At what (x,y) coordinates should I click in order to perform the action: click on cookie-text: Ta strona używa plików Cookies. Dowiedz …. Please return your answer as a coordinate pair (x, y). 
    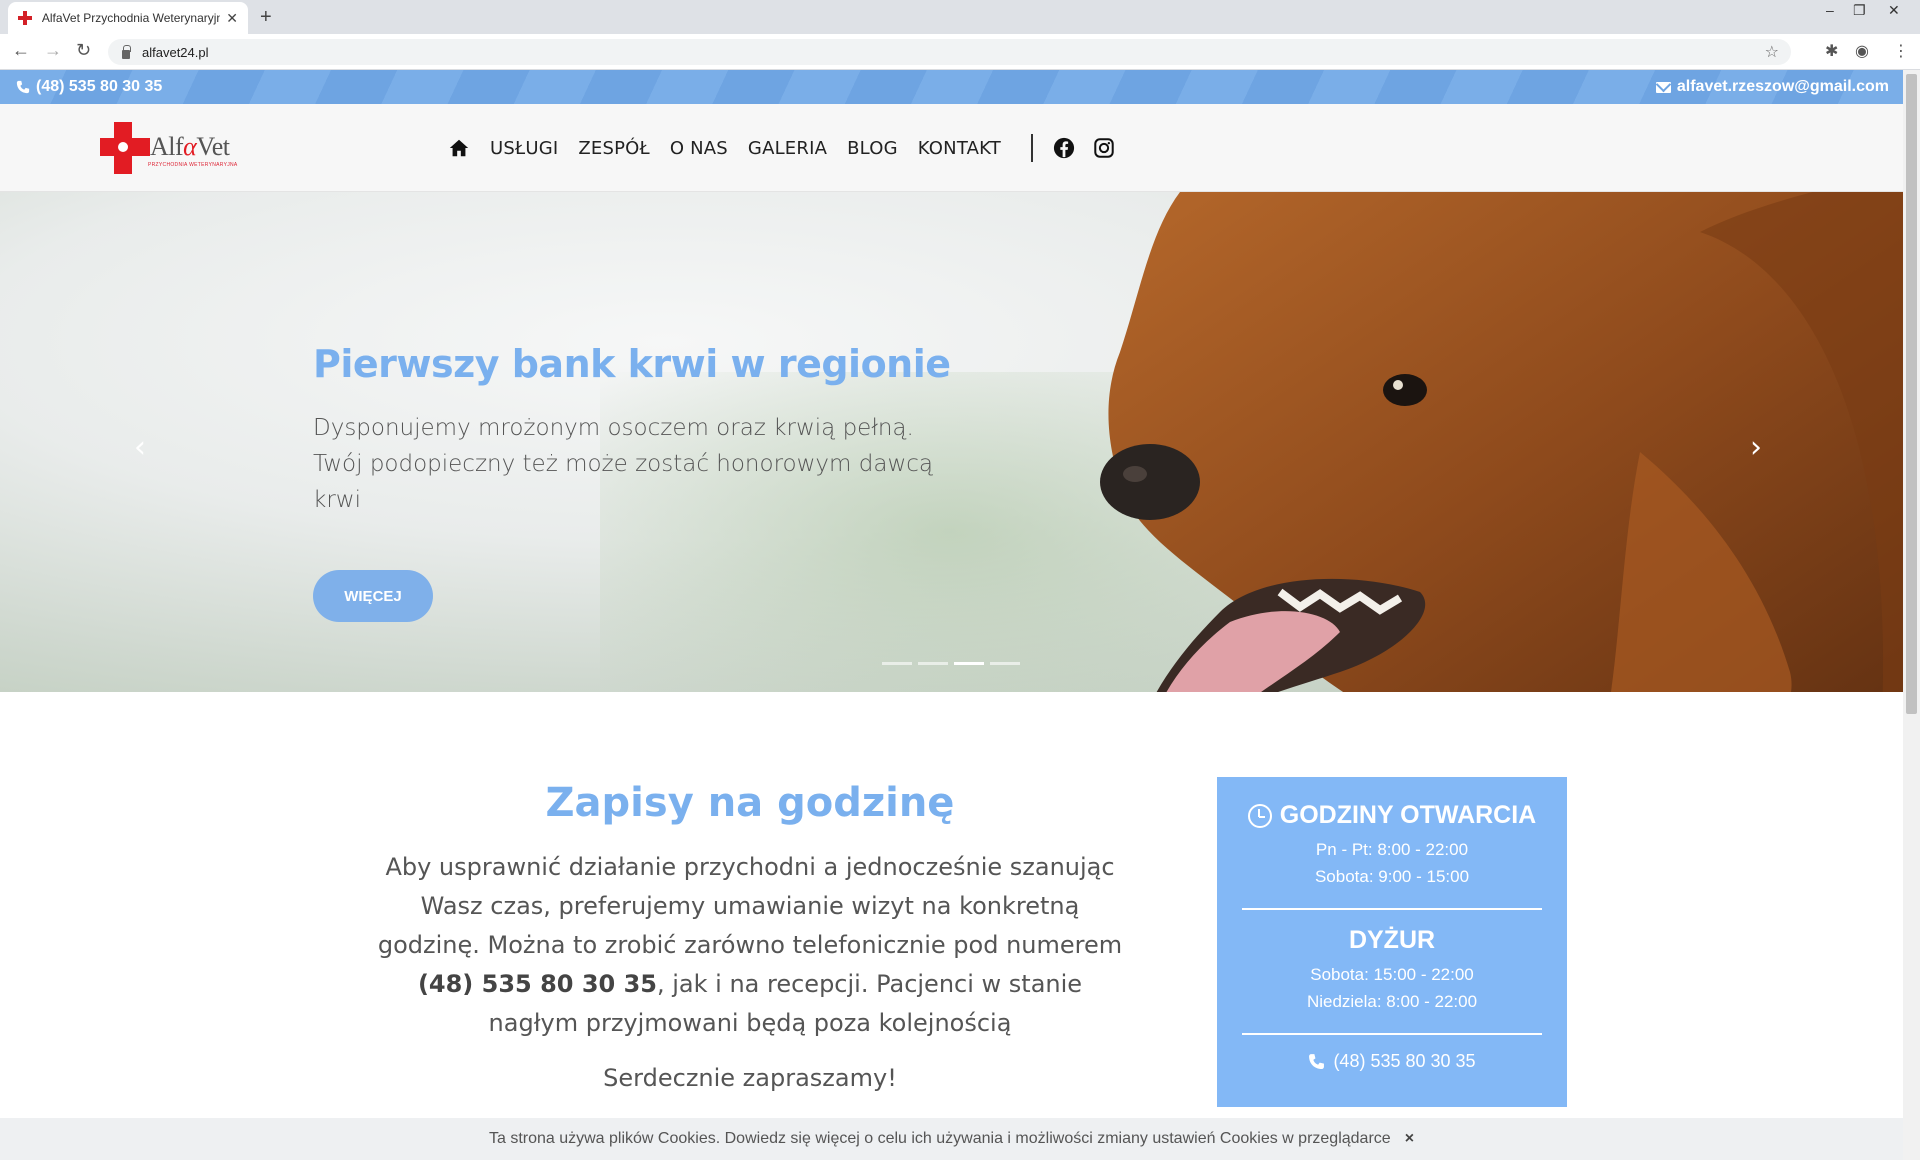
    Looking at the image, I should click on (939, 1138).